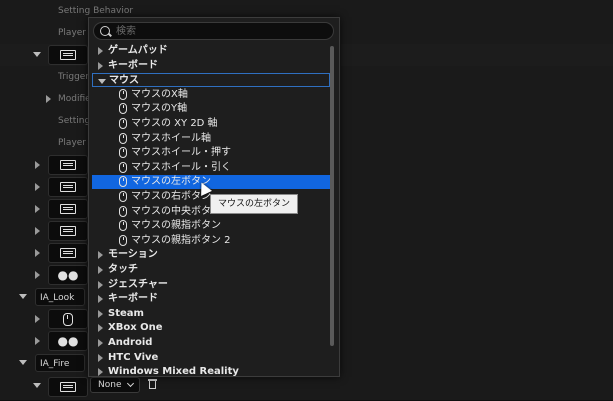 Image resolution: width=613 pixels, height=401 pixels. I want to click on key-none-select: None, so click(115, 385).